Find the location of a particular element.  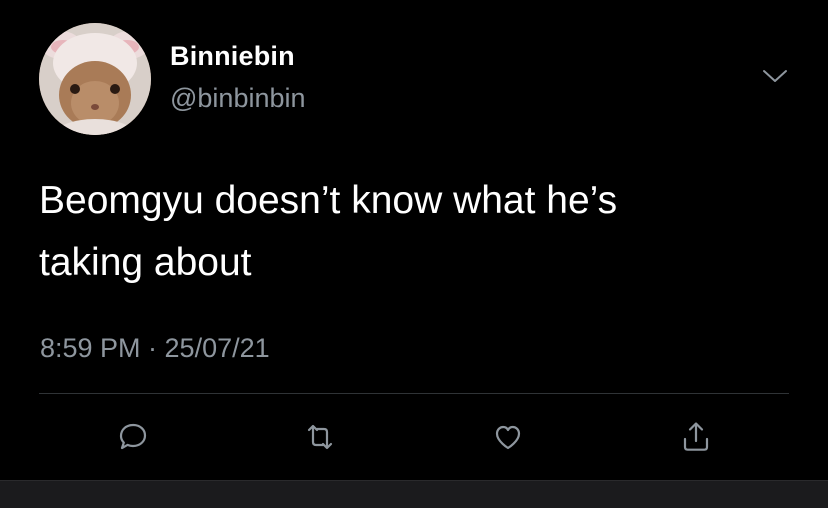

tweet-timestamp: 8:59 PM · 25/07/21 is located at coordinates (155, 348).